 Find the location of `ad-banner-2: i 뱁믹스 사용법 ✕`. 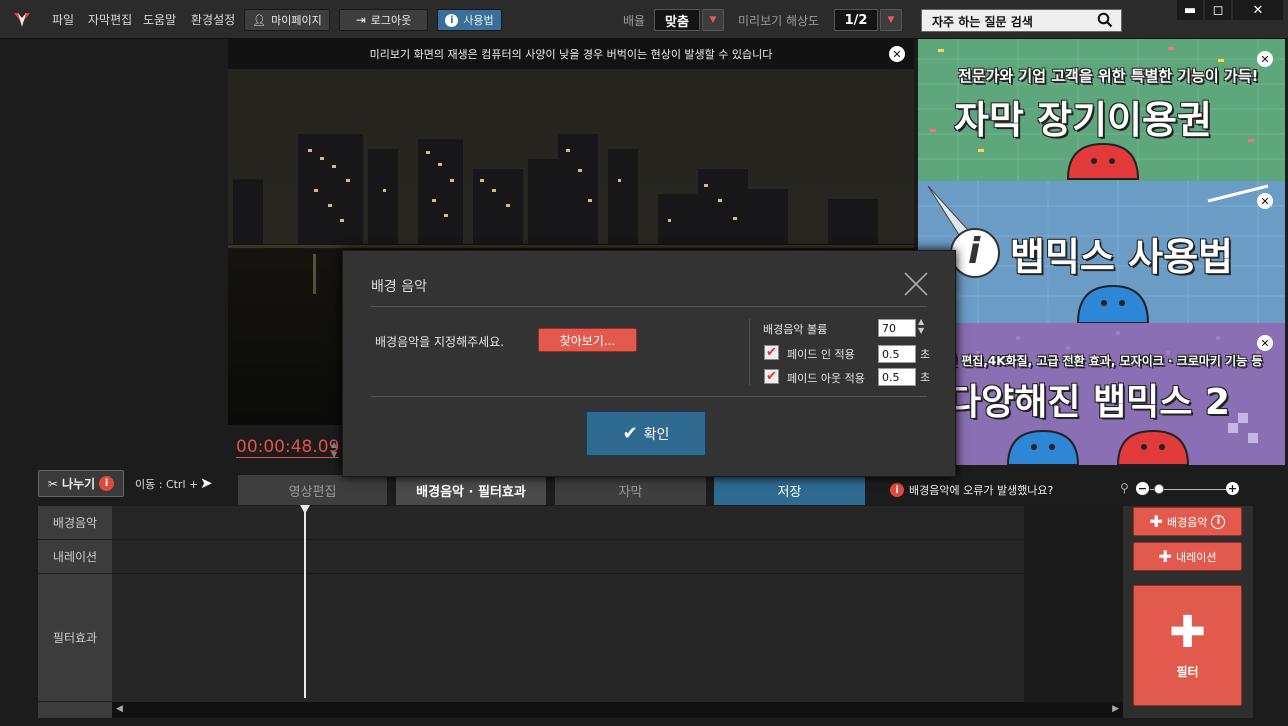

ad-banner-2: i 뱁믹스 사용법 ✕ is located at coordinates (1101, 252).